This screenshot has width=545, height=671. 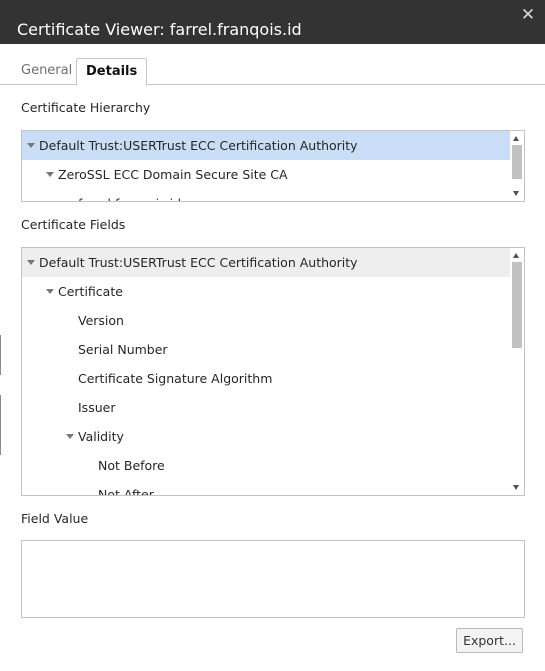 What do you see at coordinates (55, 518) in the screenshot?
I see `field-value-label: Field Value` at bounding box center [55, 518].